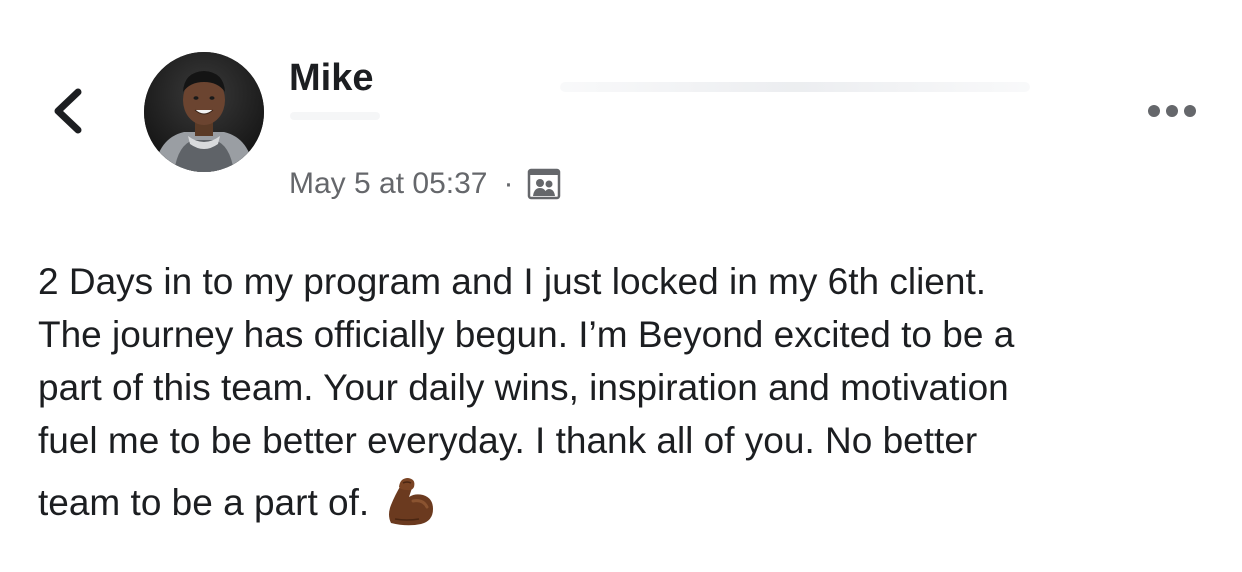 Image resolution: width=1242 pixels, height=572 pixels. I want to click on profile-photo, so click(204, 112).